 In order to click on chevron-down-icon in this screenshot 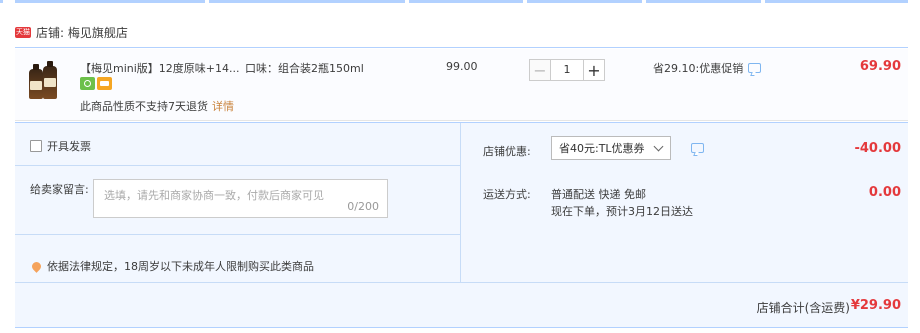, I will do `click(658, 146)`.